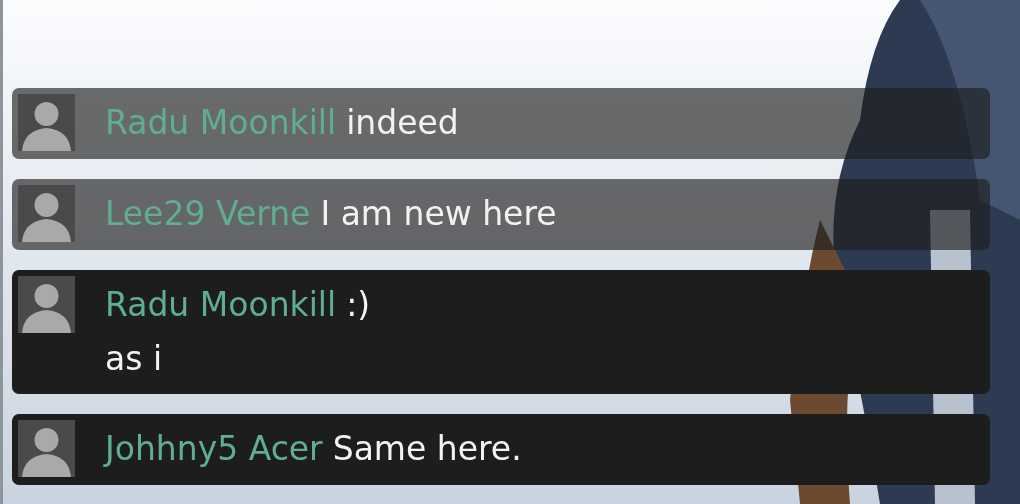 This screenshot has width=1020, height=504. What do you see at coordinates (427, 449) in the screenshot?
I see `message-text: Same here.` at bounding box center [427, 449].